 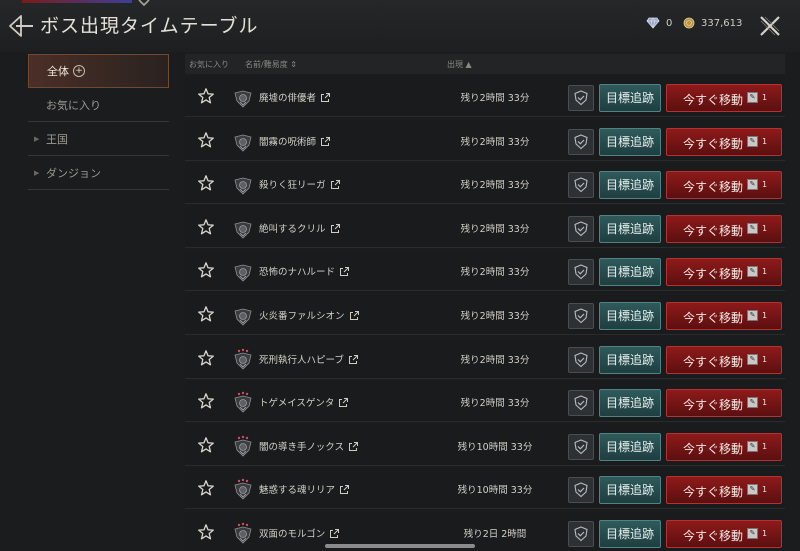 What do you see at coordinates (292, 229) in the screenshot?
I see `boss-name: 絶叫するクリル` at bounding box center [292, 229].